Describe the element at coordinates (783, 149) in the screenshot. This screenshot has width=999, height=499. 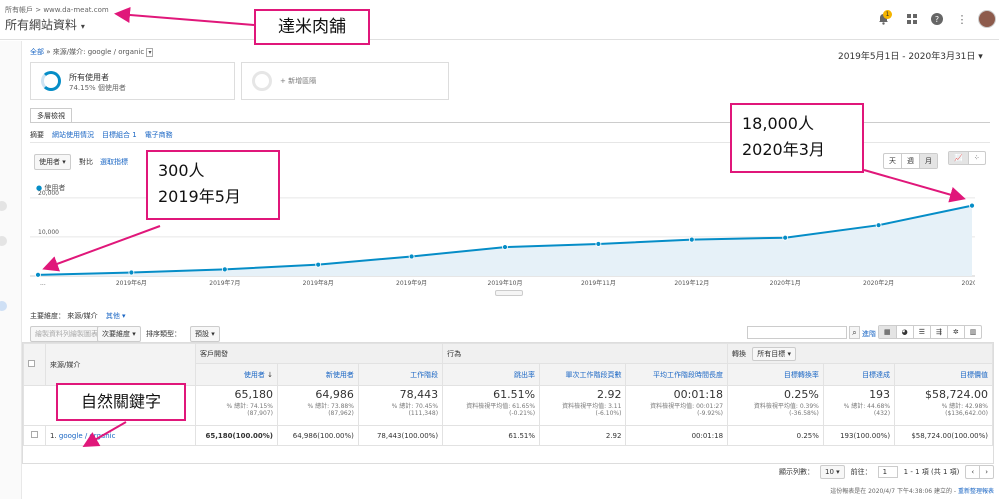
I see `annotation-end-date: 2020年3月` at that location.